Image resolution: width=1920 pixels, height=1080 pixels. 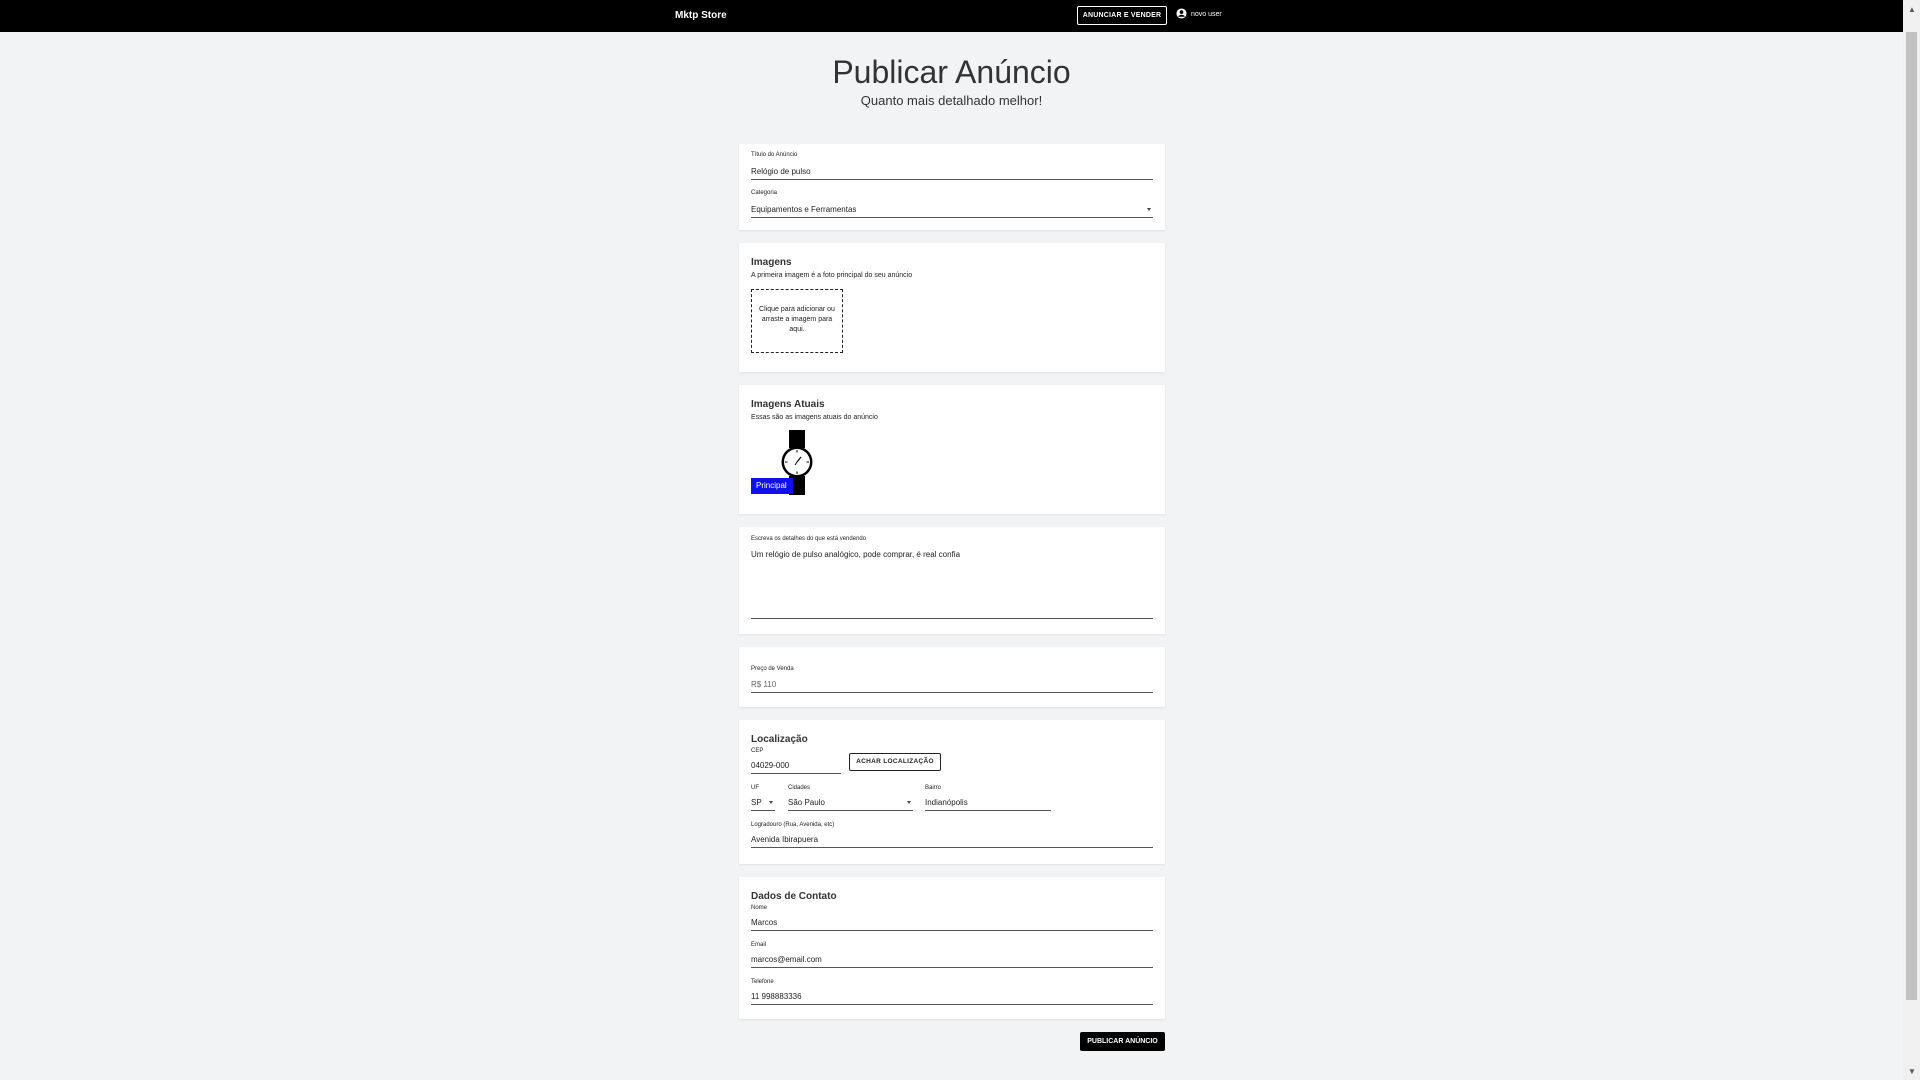 I want to click on ad-title-input: Relógio de pulso, so click(x=952, y=173).